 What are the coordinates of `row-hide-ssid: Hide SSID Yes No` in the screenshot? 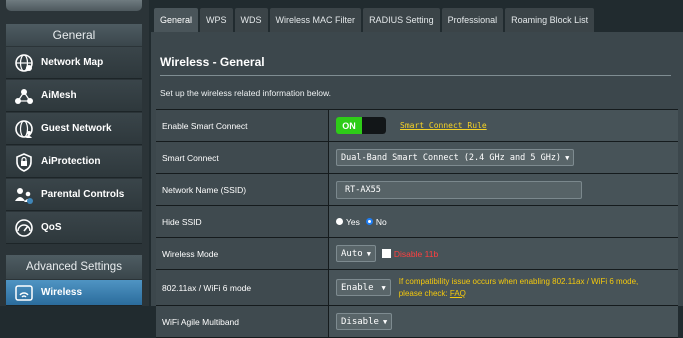 It's located at (417, 222).